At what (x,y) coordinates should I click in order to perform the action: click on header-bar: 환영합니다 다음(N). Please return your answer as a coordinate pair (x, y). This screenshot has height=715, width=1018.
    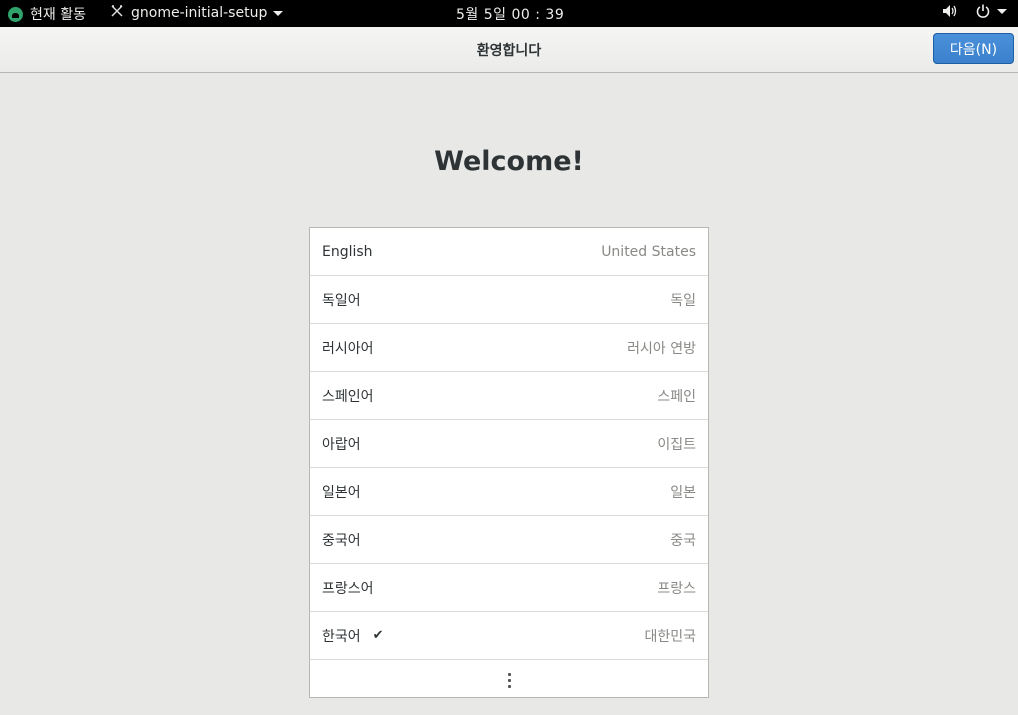
    Looking at the image, I should click on (509, 50).